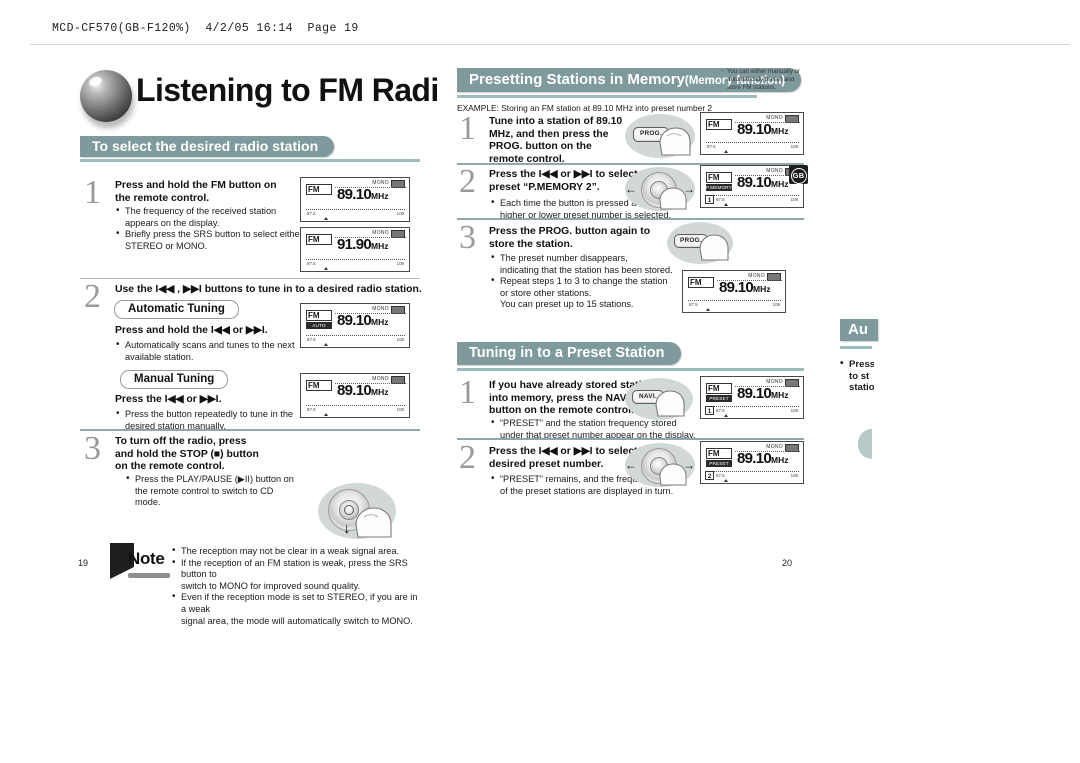 This screenshot has height=763, width=1080. Describe the element at coordinates (722, 70) in the screenshot. I see `dash-icon: -` at that location.